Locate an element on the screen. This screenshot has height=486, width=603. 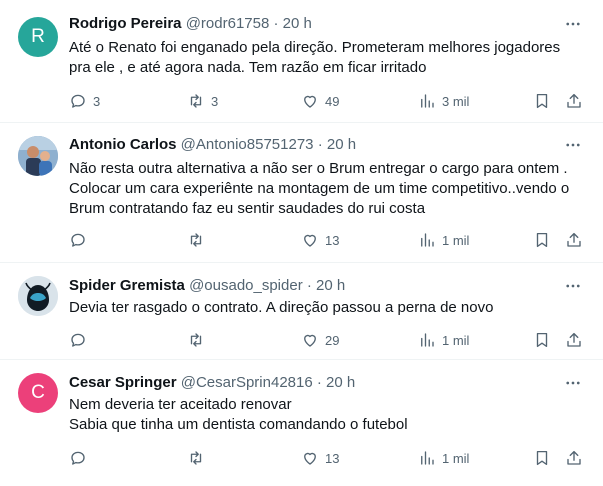
repost-button: 3 is located at coordinates (202, 101).